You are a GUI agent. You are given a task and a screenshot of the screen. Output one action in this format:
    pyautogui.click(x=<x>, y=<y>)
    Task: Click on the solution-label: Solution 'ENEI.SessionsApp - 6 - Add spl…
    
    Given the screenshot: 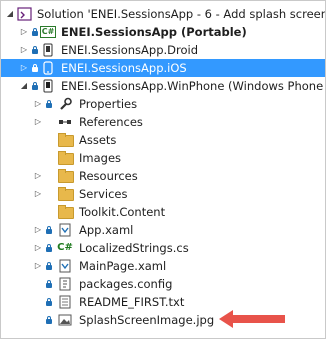 What is the action you would take?
    pyautogui.click(x=181, y=14)
    